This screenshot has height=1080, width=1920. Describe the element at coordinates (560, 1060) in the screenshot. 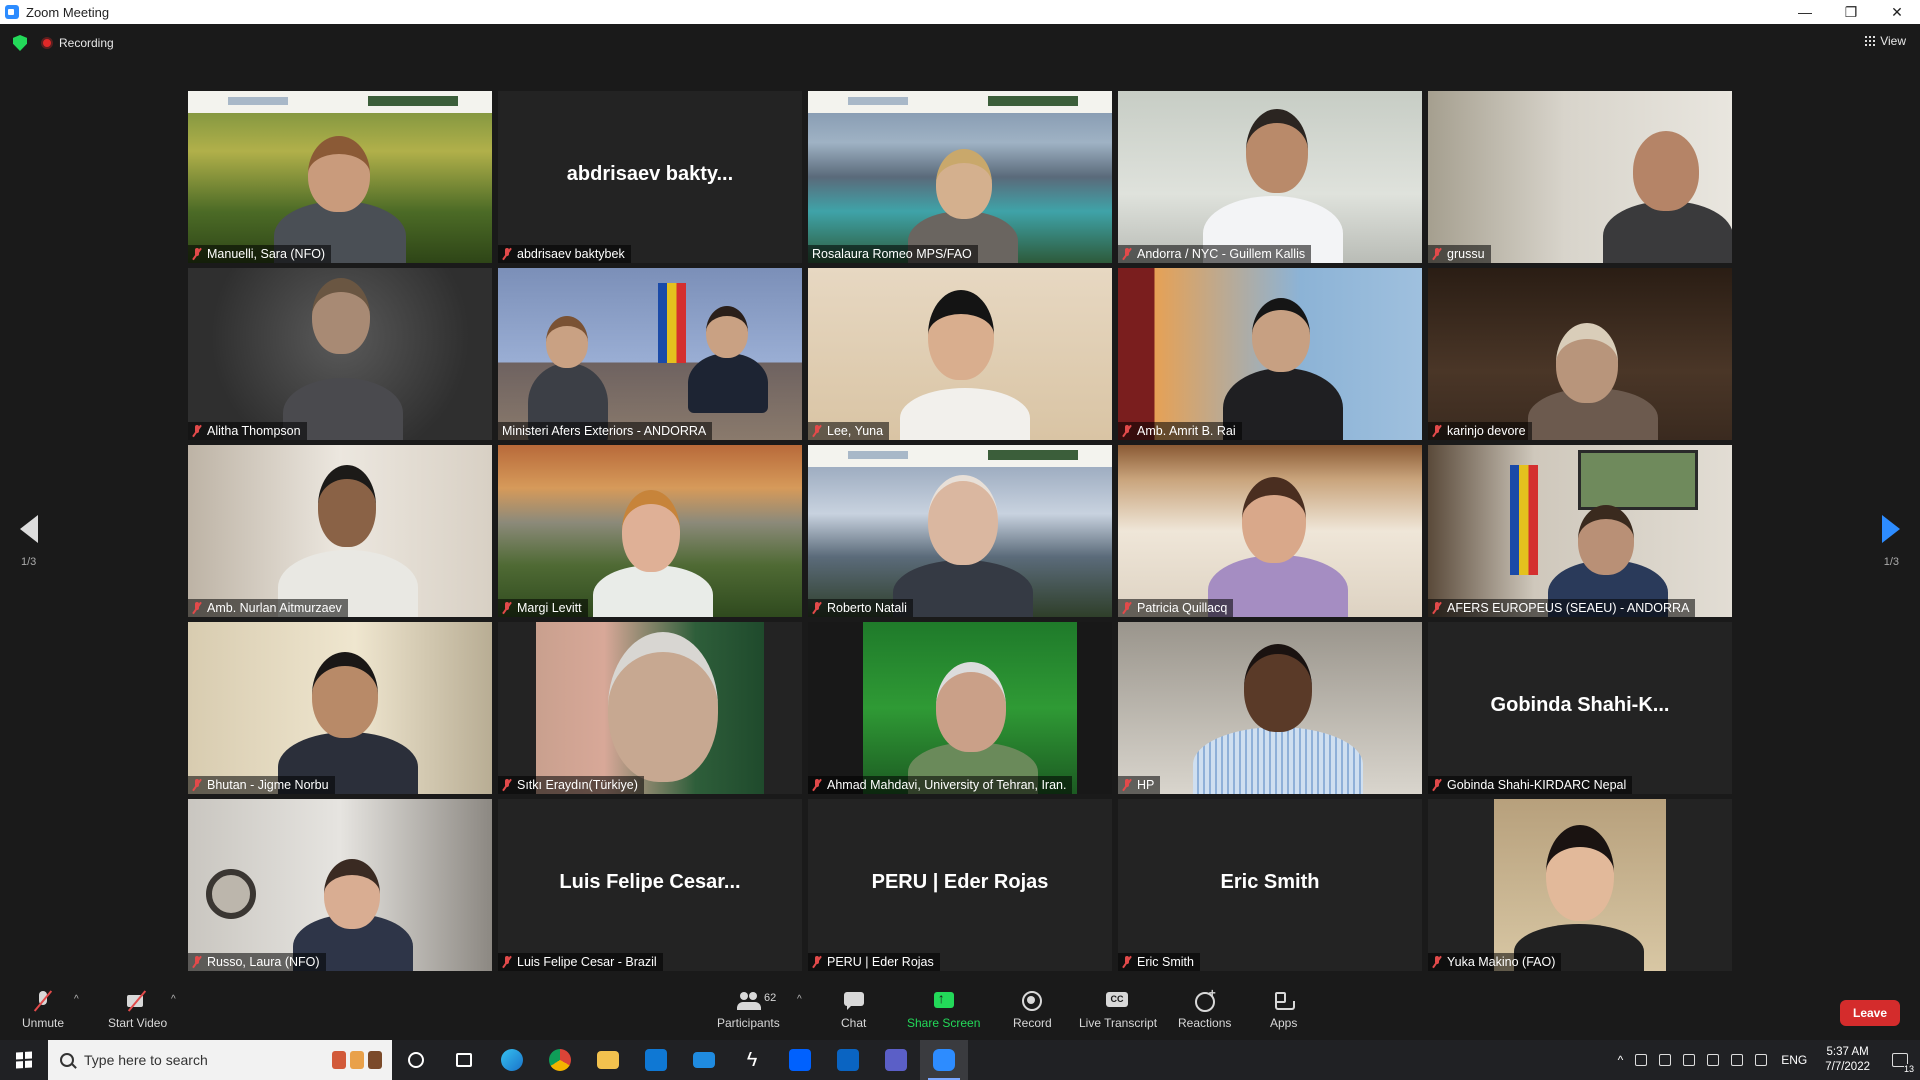

I see `taskbar-chrome` at that location.